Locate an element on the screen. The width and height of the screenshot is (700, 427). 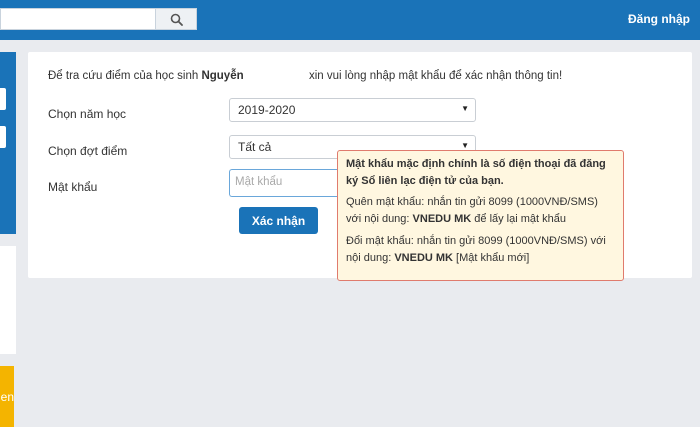
search-icon is located at coordinates (176, 19).